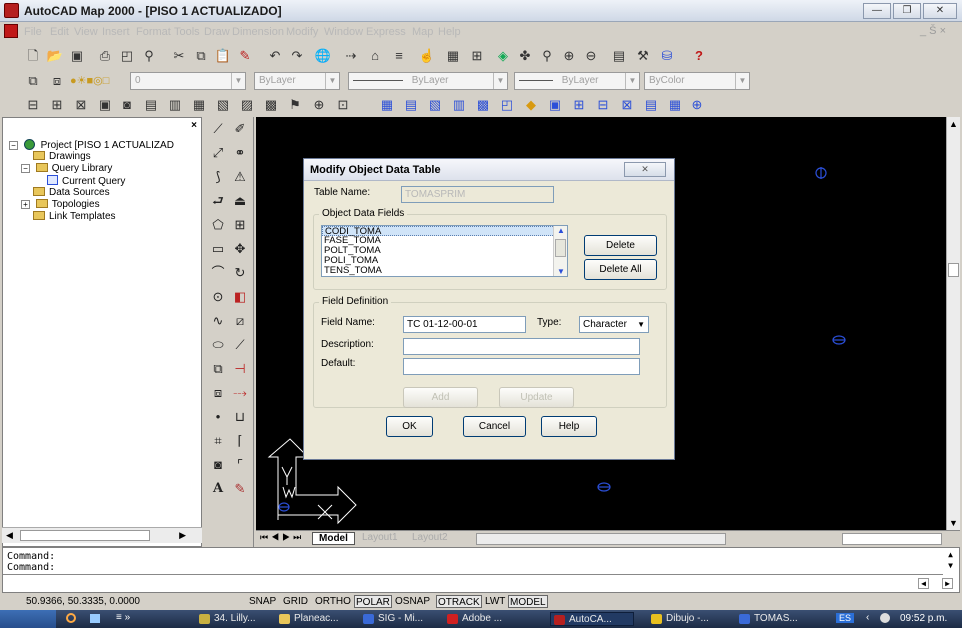  Describe the element at coordinates (86, 32) in the screenshot. I see `menu-view: View` at that location.